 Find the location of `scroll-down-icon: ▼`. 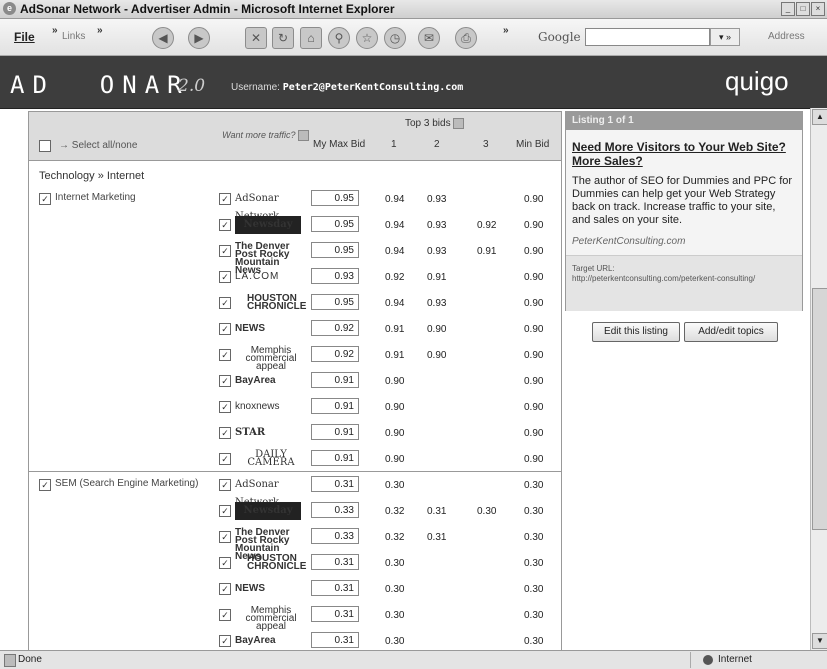

scroll-down-icon: ▼ is located at coordinates (819, 641).